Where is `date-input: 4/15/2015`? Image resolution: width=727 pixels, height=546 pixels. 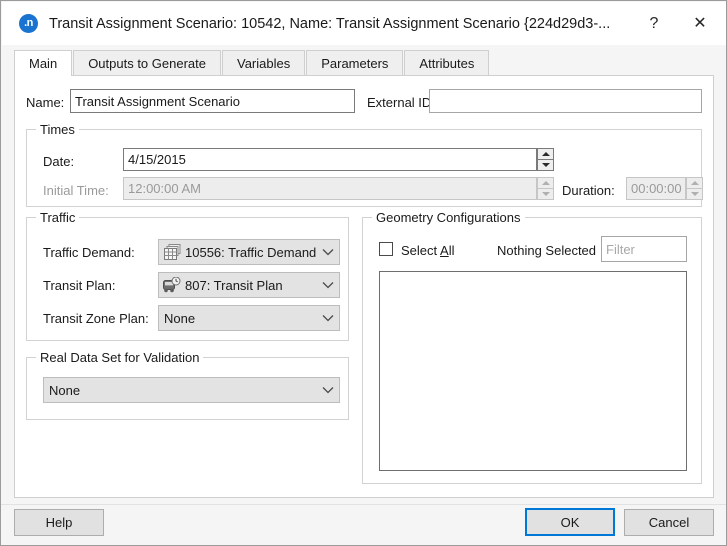
date-input: 4/15/2015 is located at coordinates (330, 159).